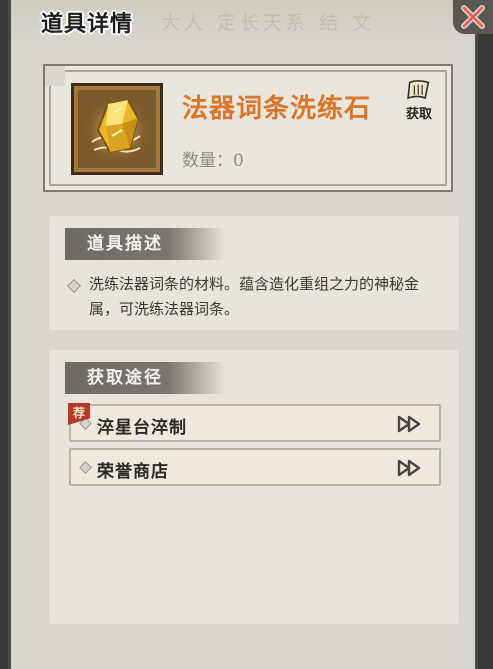 Image resolution: width=493 pixels, height=669 pixels. Describe the element at coordinates (145, 244) in the screenshot. I see `description-section-title: 道具描述` at that location.